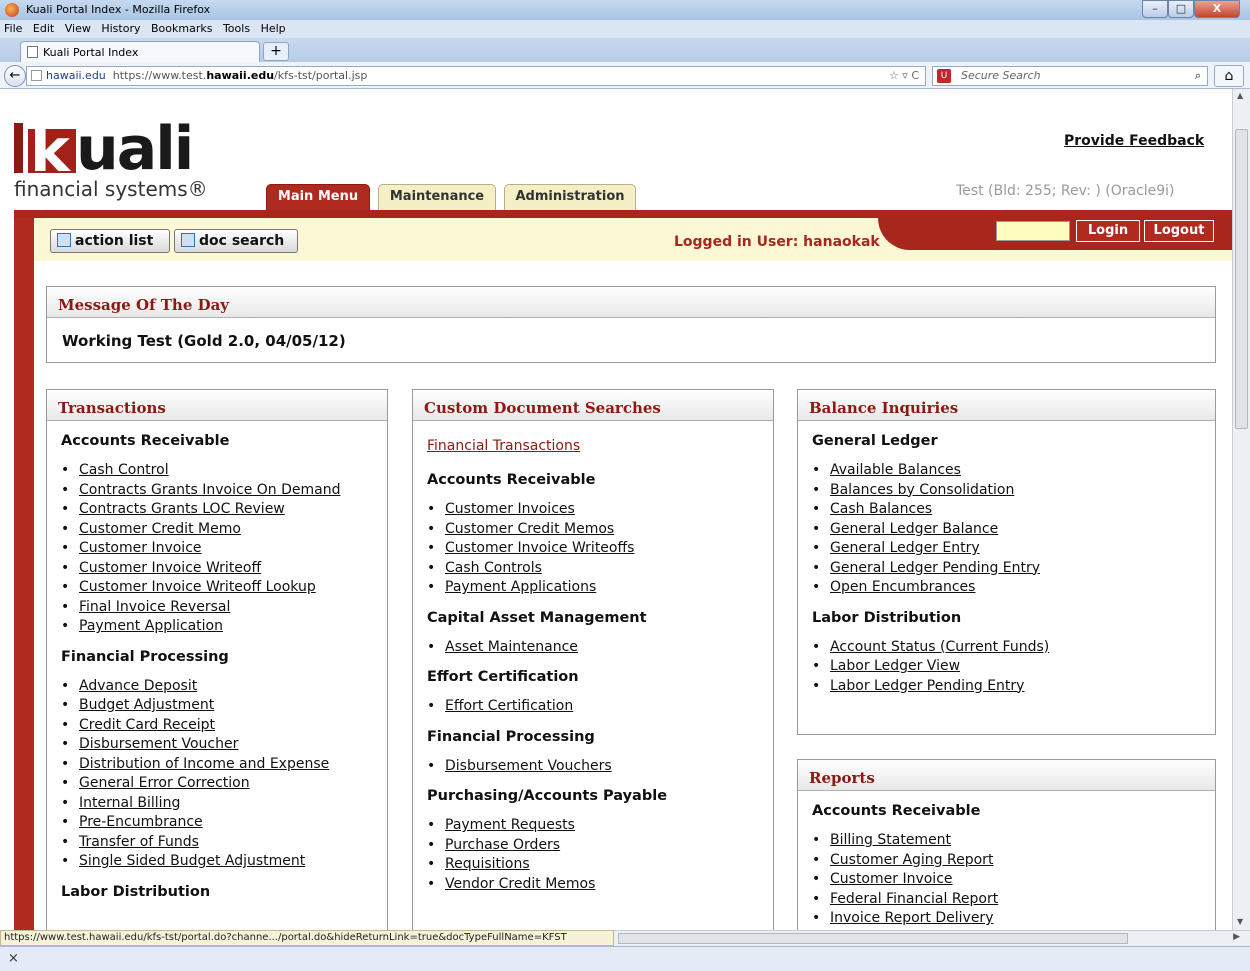 This screenshot has height=971, width=1250. I want to click on account-status-link: Account Status (Current Funds), so click(939, 647).